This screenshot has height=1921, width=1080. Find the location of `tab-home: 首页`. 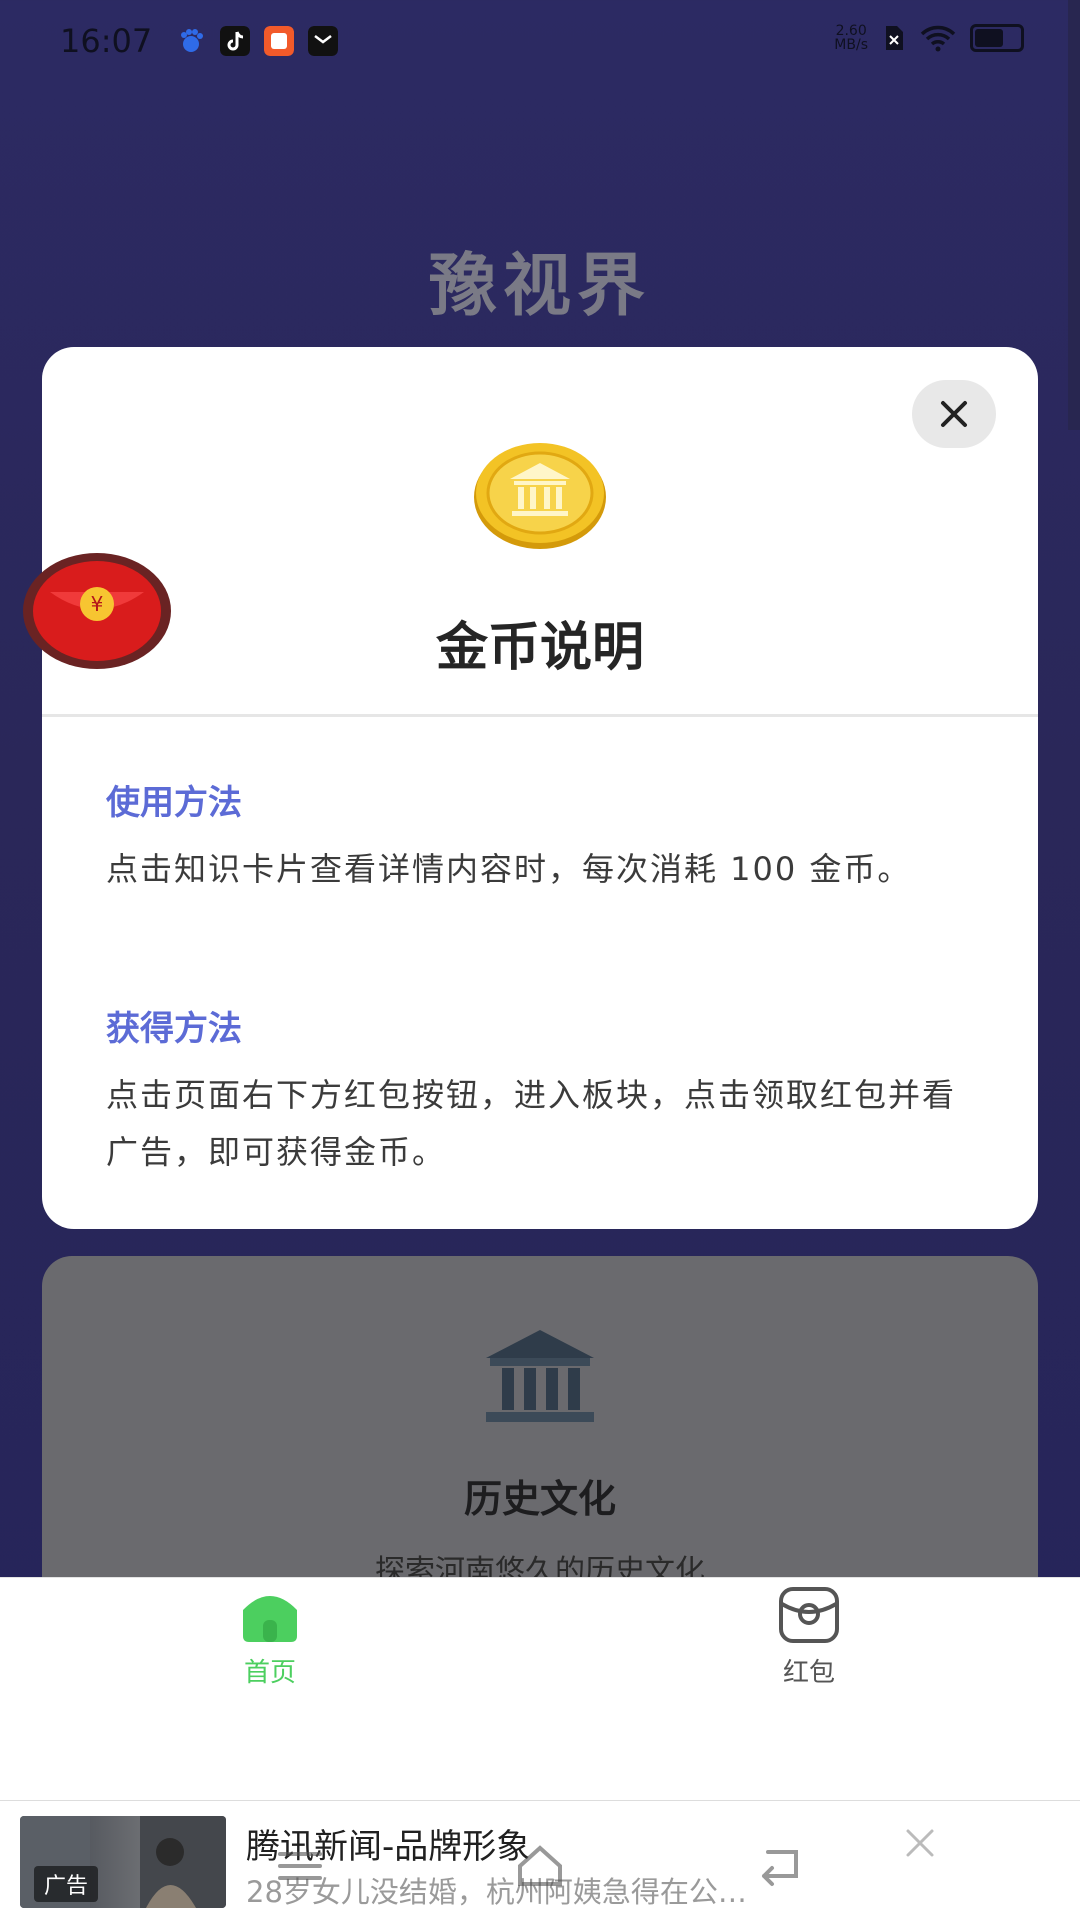

tab-home: 首页 is located at coordinates (270, 1646).